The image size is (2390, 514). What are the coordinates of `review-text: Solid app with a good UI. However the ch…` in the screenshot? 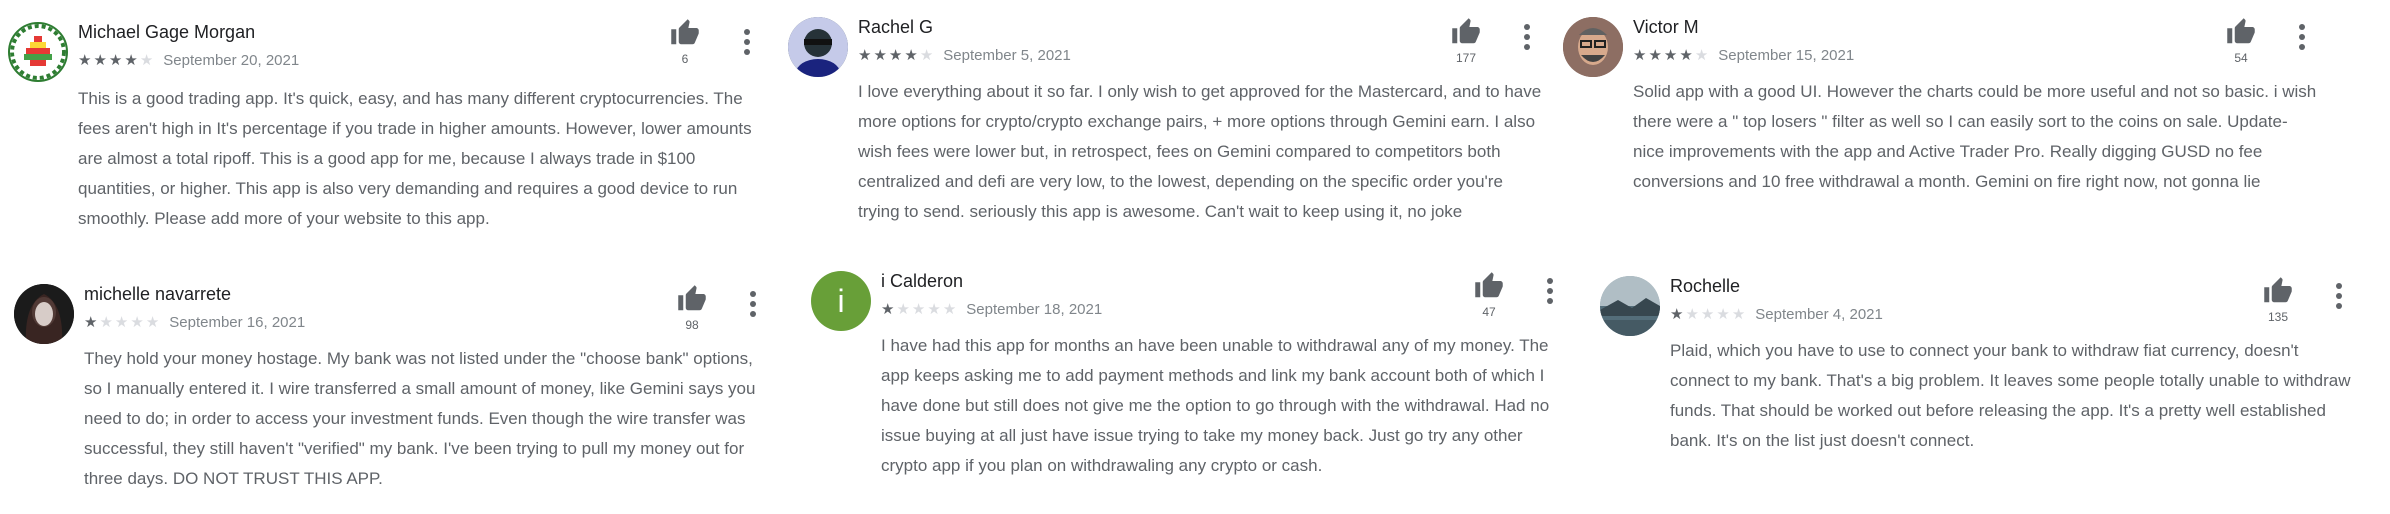 It's located at (1975, 136).